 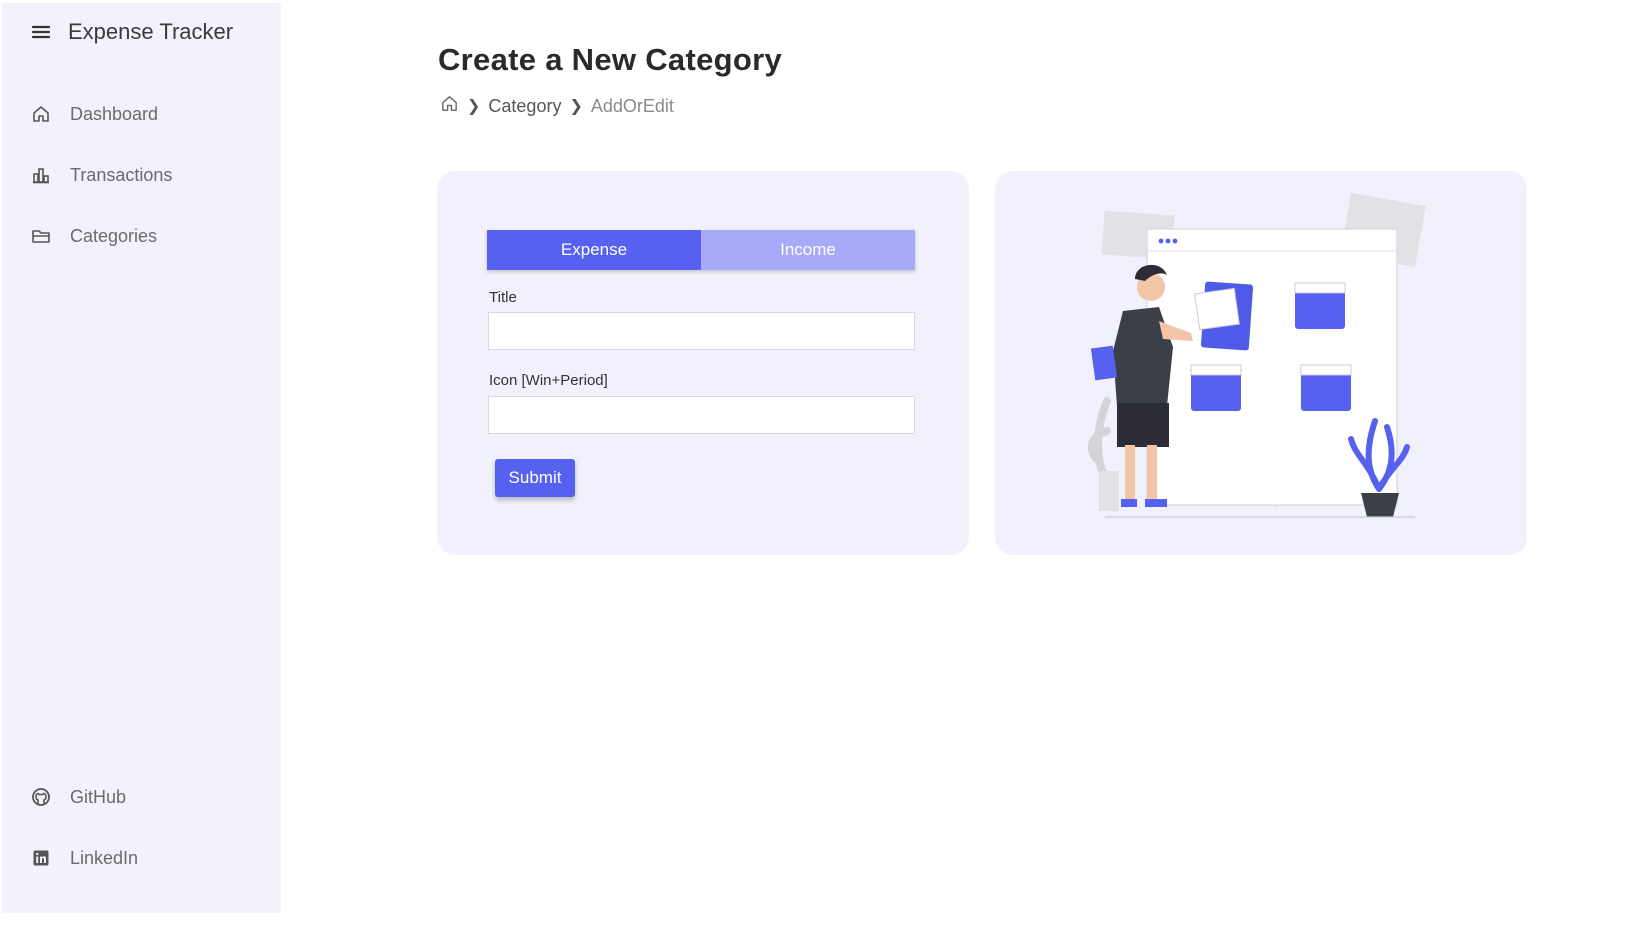 What do you see at coordinates (151, 31) in the screenshot?
I see `app-title: Expense Tracker` at bounding box center [151, 31].